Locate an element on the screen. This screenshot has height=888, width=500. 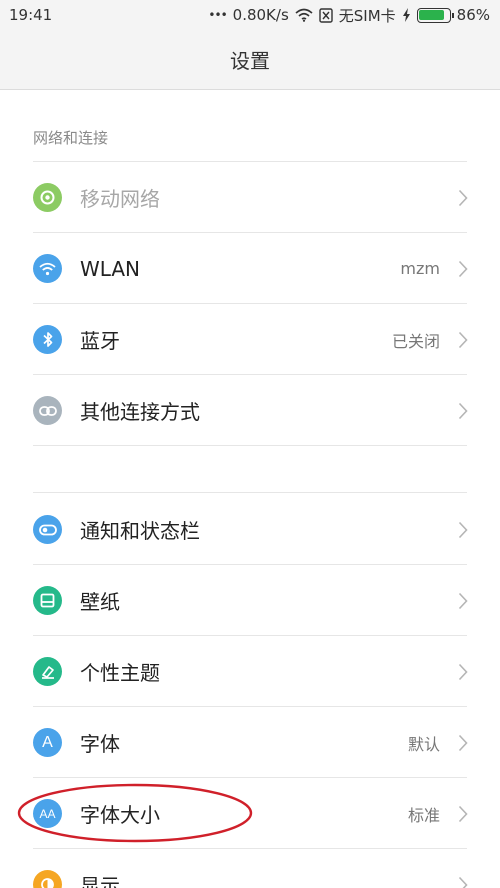
settings-item-value: 默认 is located at coordinates (423, 744).